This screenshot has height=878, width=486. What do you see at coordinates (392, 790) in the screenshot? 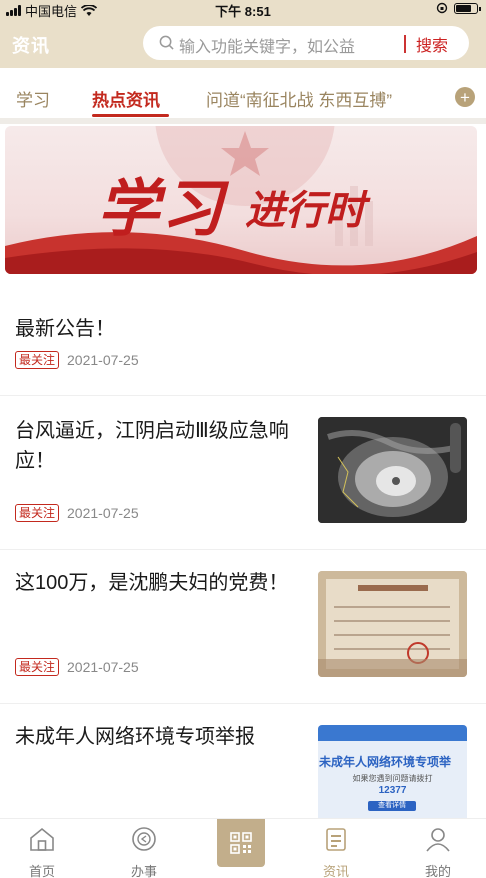
I see `thumb-phone: 12377` at bounding box center [392, 790].